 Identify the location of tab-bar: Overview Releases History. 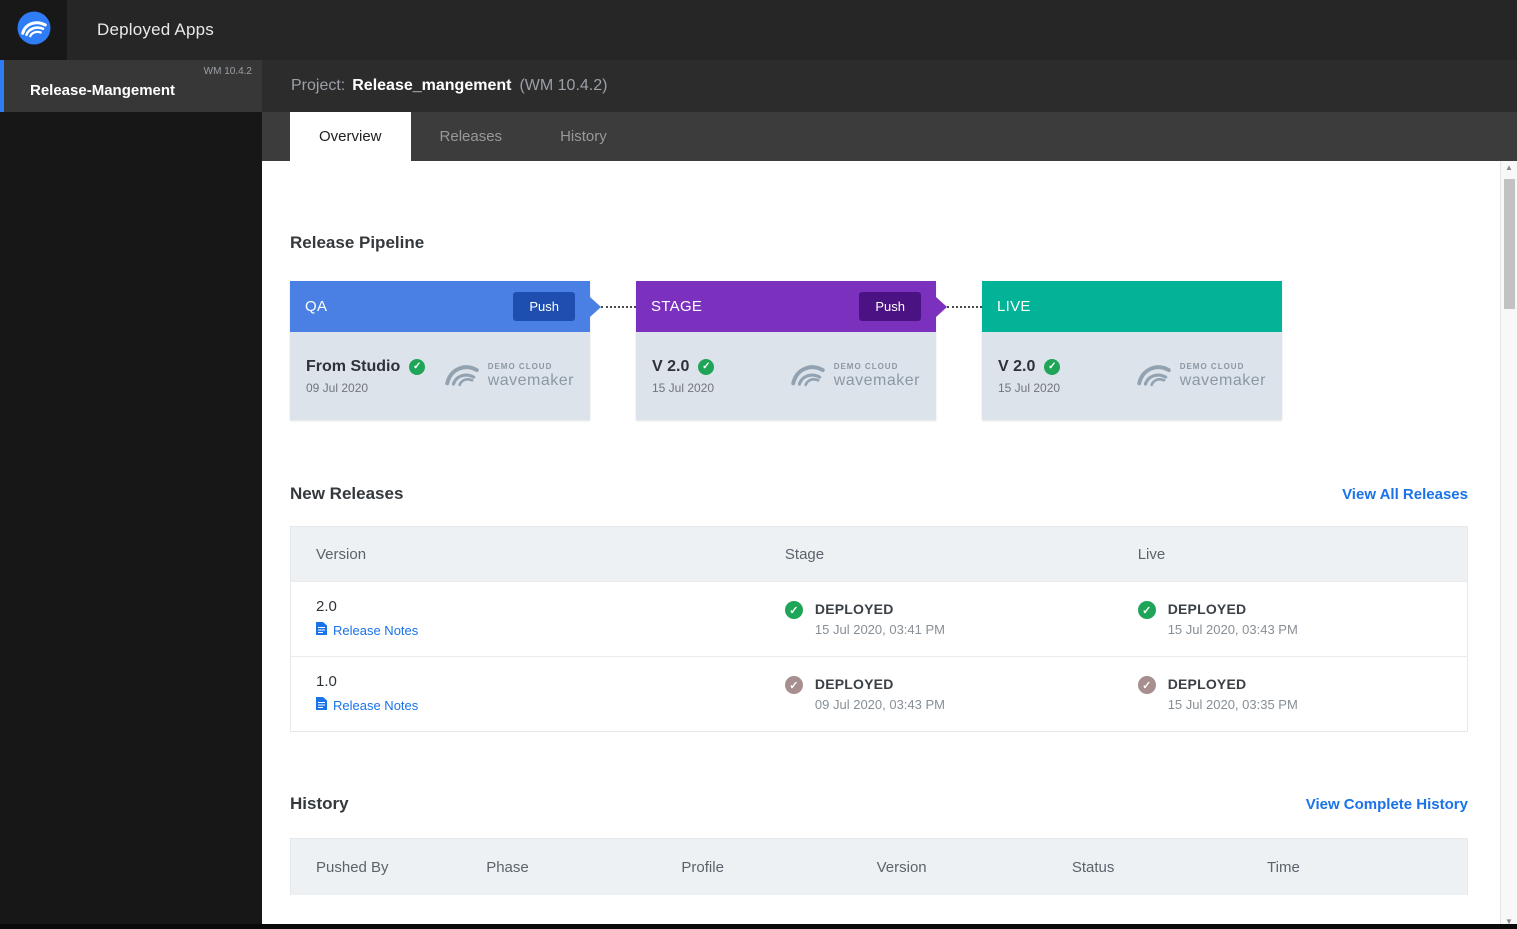
(889, 136).